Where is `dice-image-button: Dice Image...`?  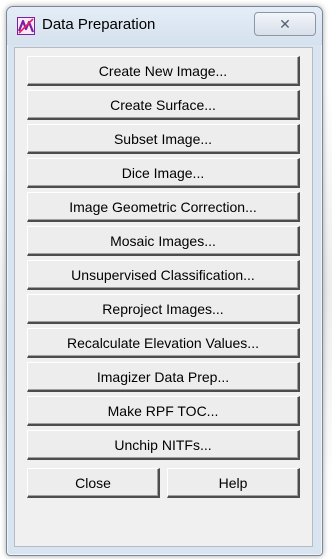 dice-image-button: Dice Image... is located at coordinates (163, 173).